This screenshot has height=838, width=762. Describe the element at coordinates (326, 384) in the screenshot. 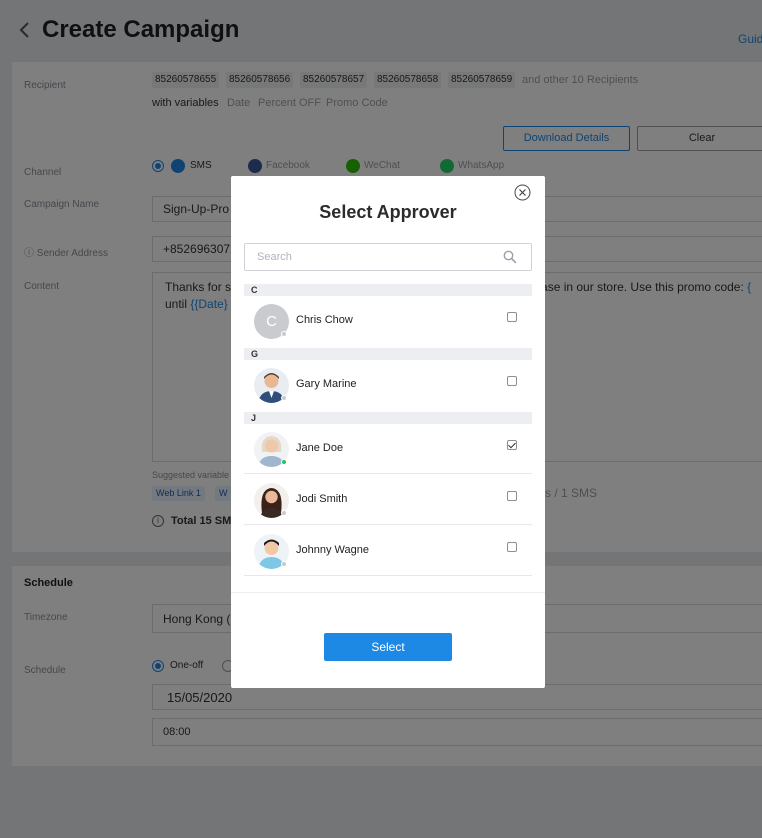

I see `approver-name: Gary Marine` at that location.